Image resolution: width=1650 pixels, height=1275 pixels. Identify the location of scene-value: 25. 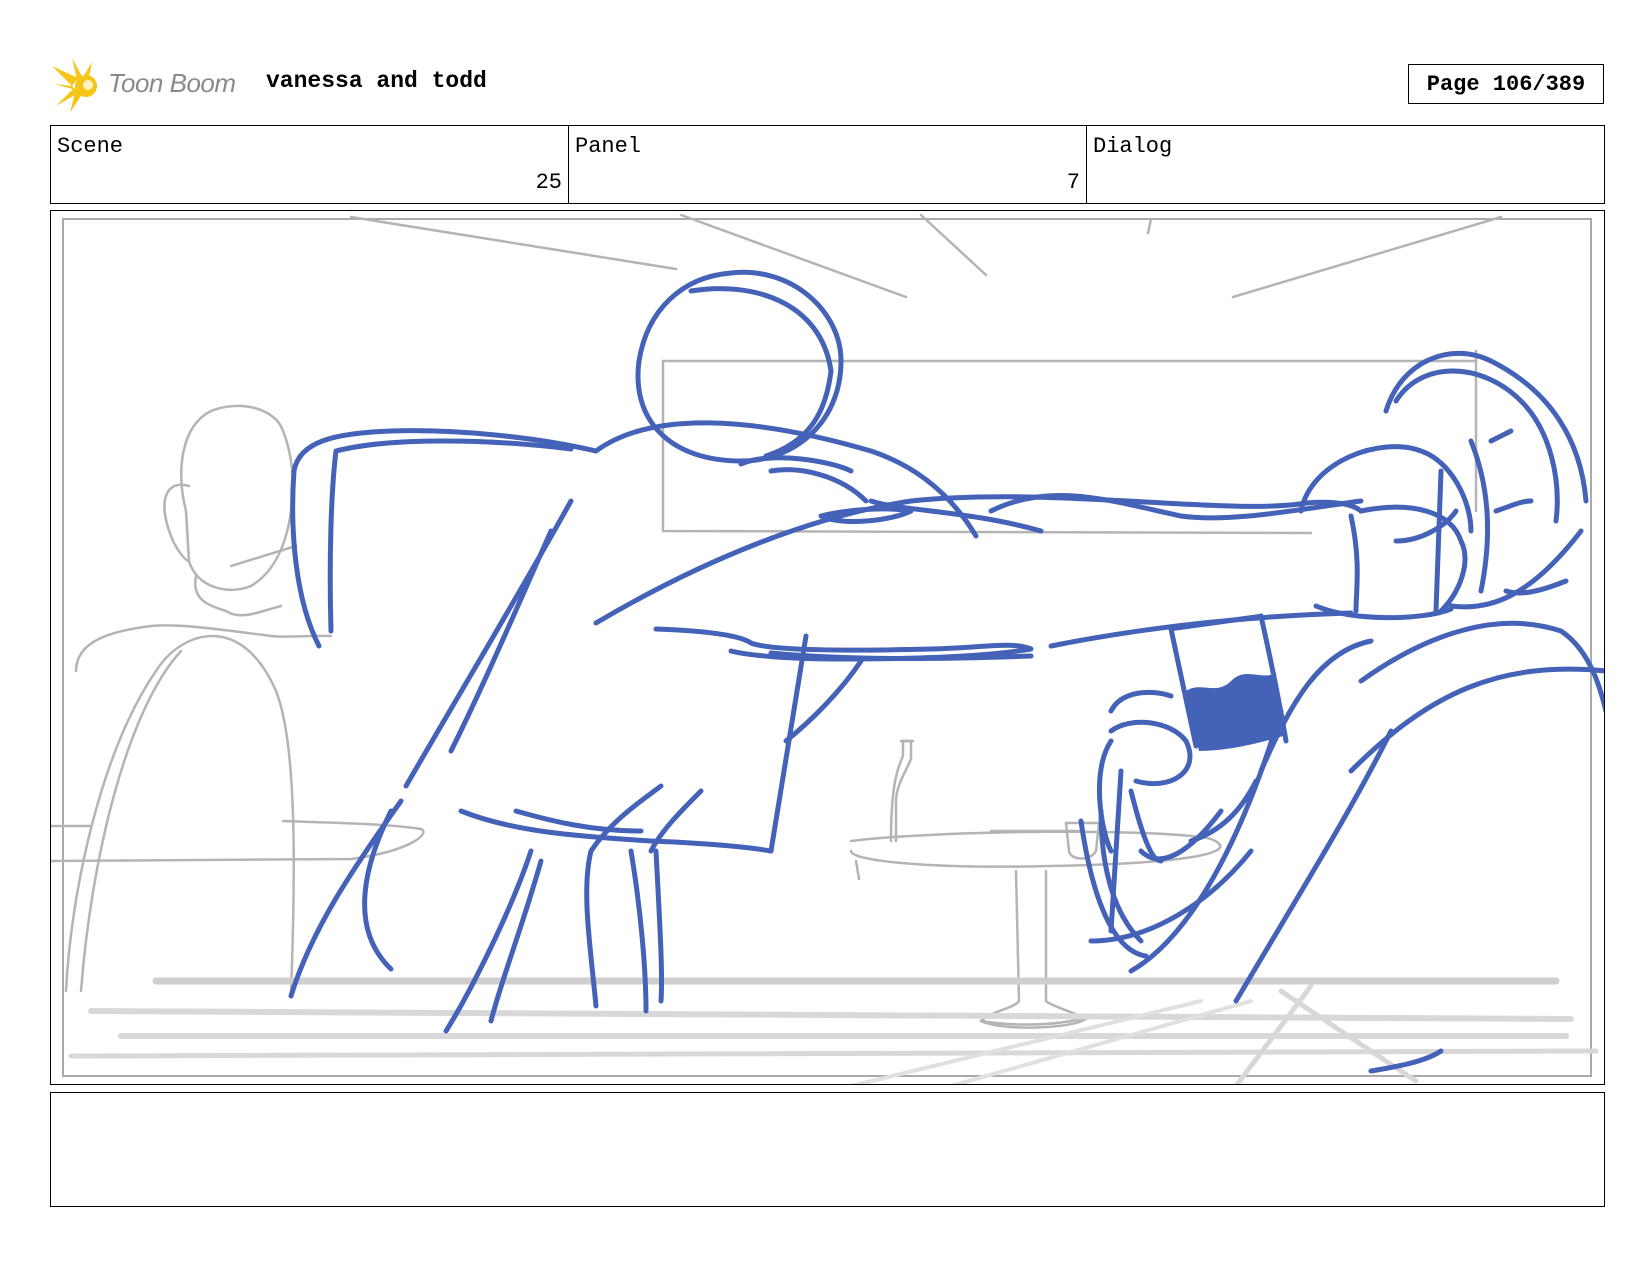
(548, 182).